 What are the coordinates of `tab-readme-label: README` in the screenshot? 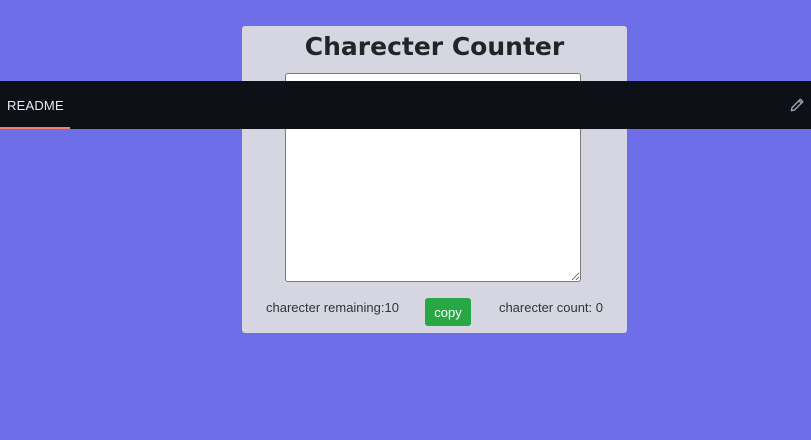 It's located at (35, 105).